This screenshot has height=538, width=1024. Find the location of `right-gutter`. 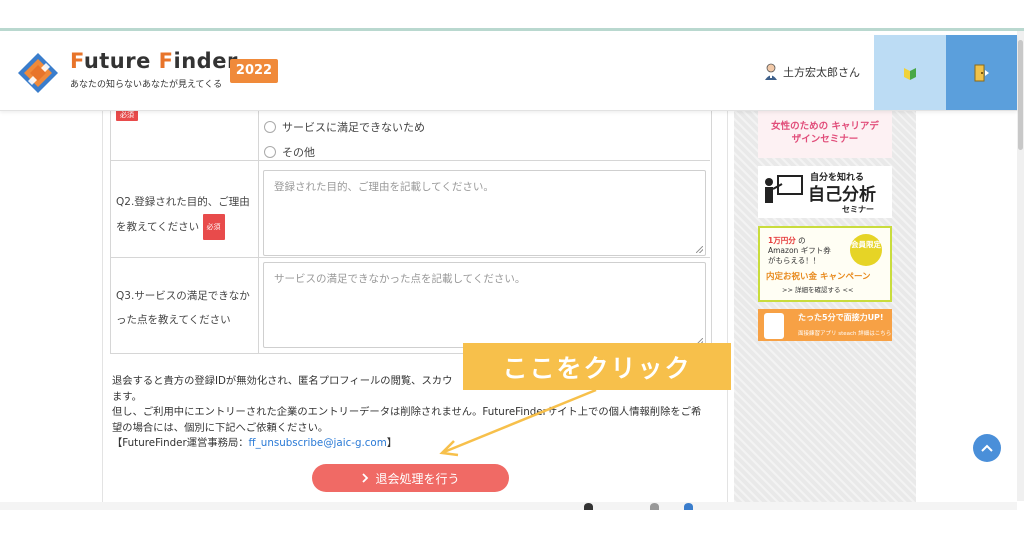

right-gutter is located at coordinates (966, 306).